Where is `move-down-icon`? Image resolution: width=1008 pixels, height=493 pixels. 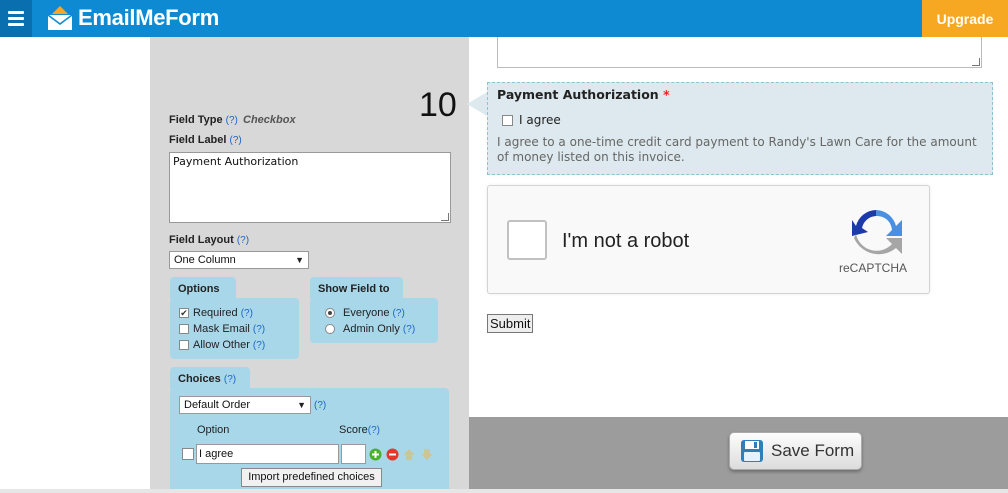
move-down-icon is located at coordinates (427, 454).